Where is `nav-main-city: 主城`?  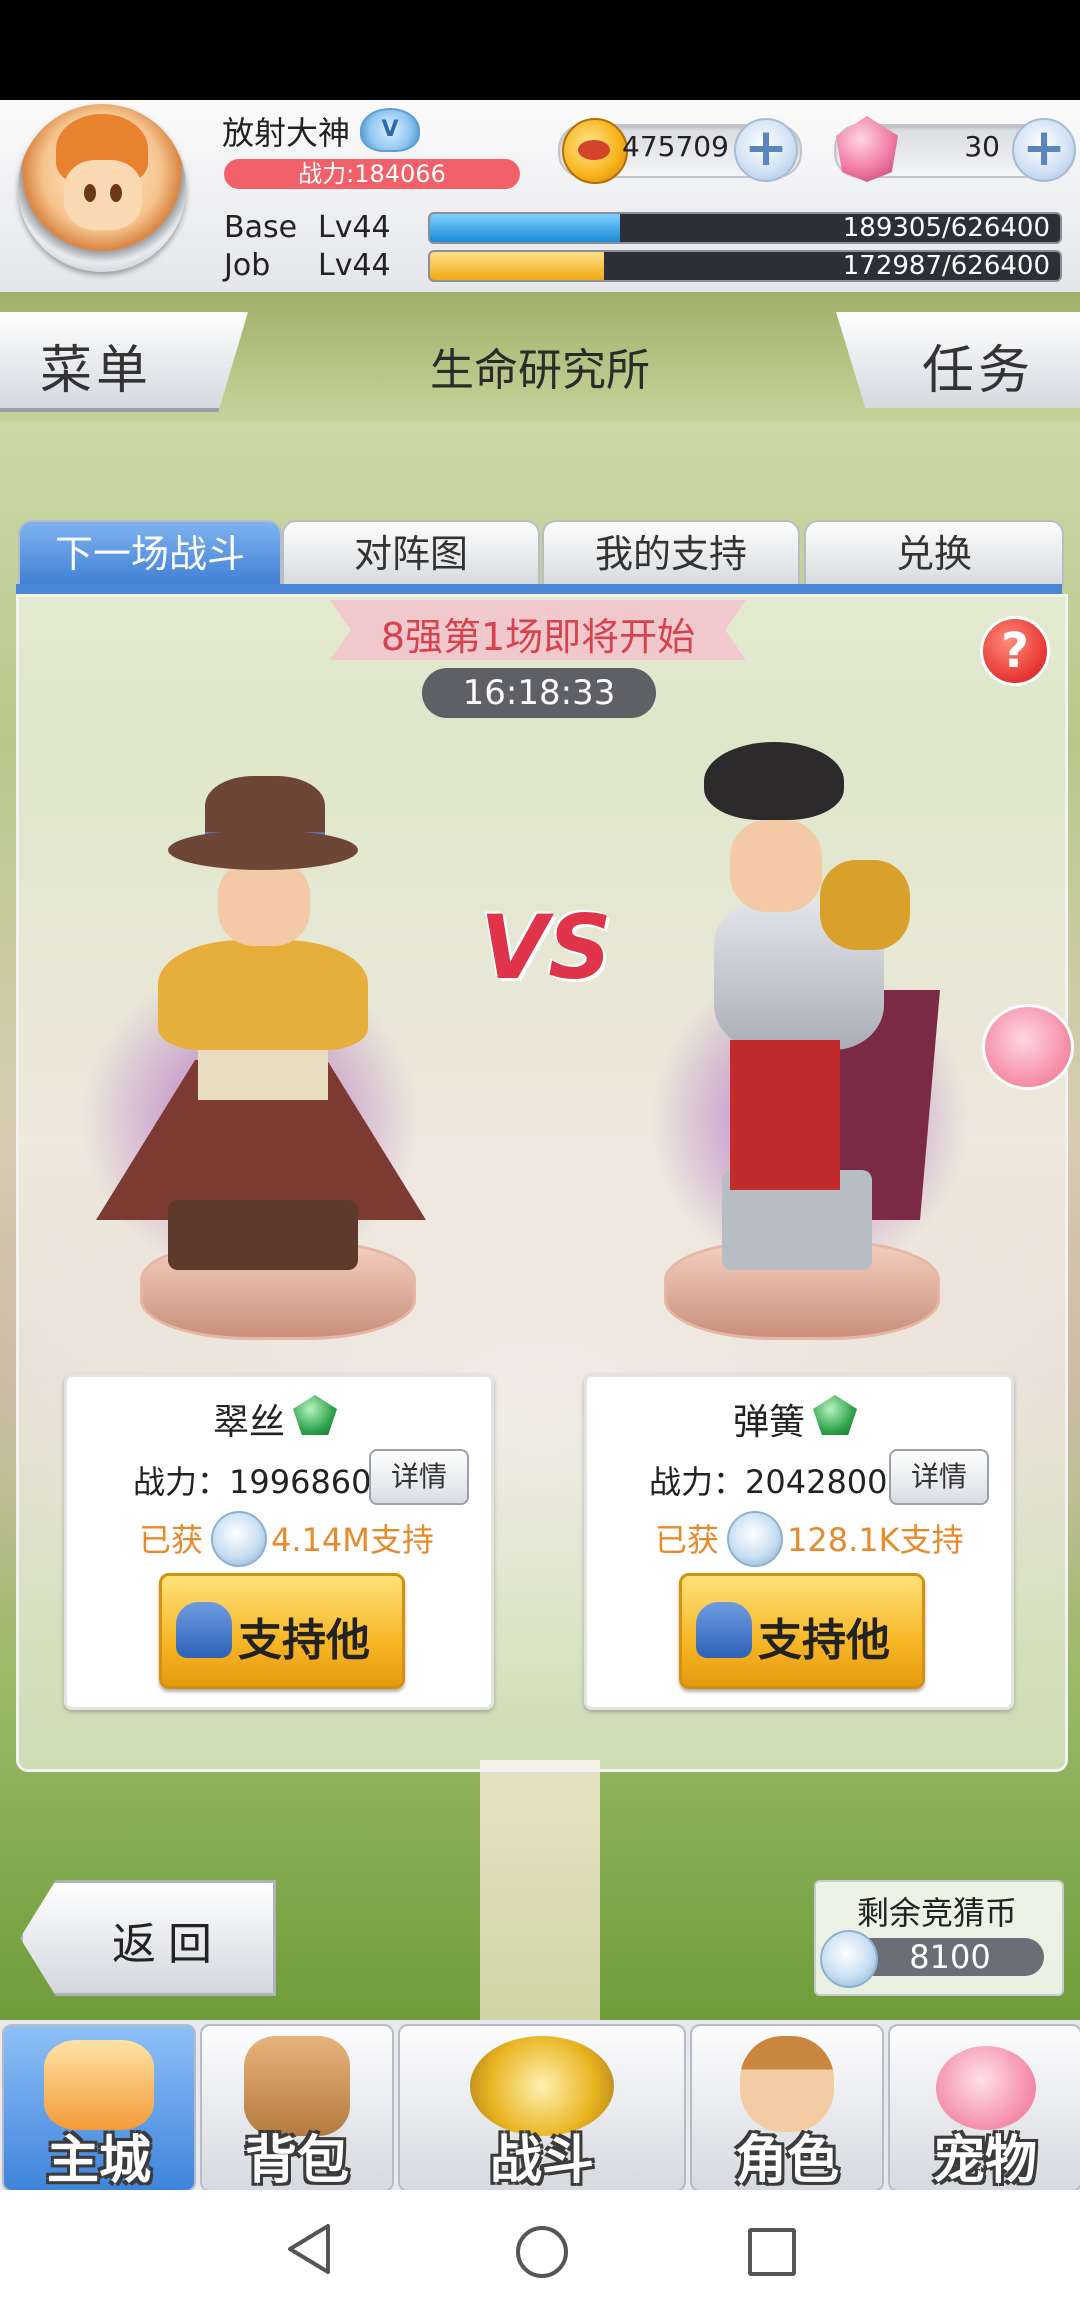 nav-main-city: 主城 is located at coordinates (99, 2108).